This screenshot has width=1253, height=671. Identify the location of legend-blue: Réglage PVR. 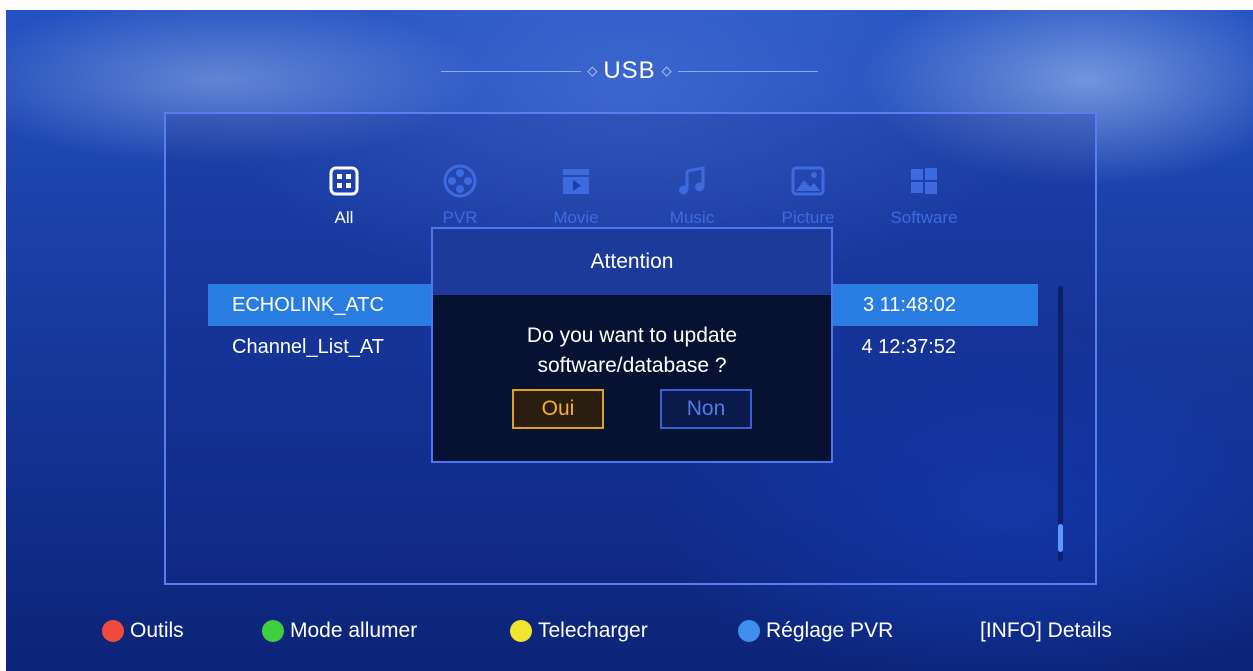
(815, 631).